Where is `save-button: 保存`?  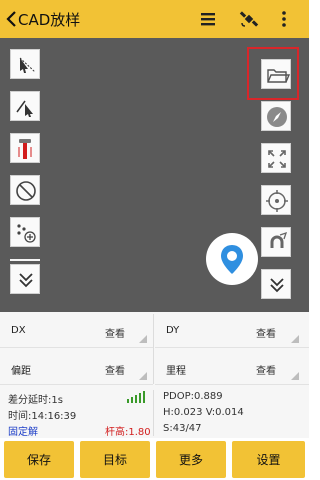 save-button: 保存 is located at coordinates (39, 459).